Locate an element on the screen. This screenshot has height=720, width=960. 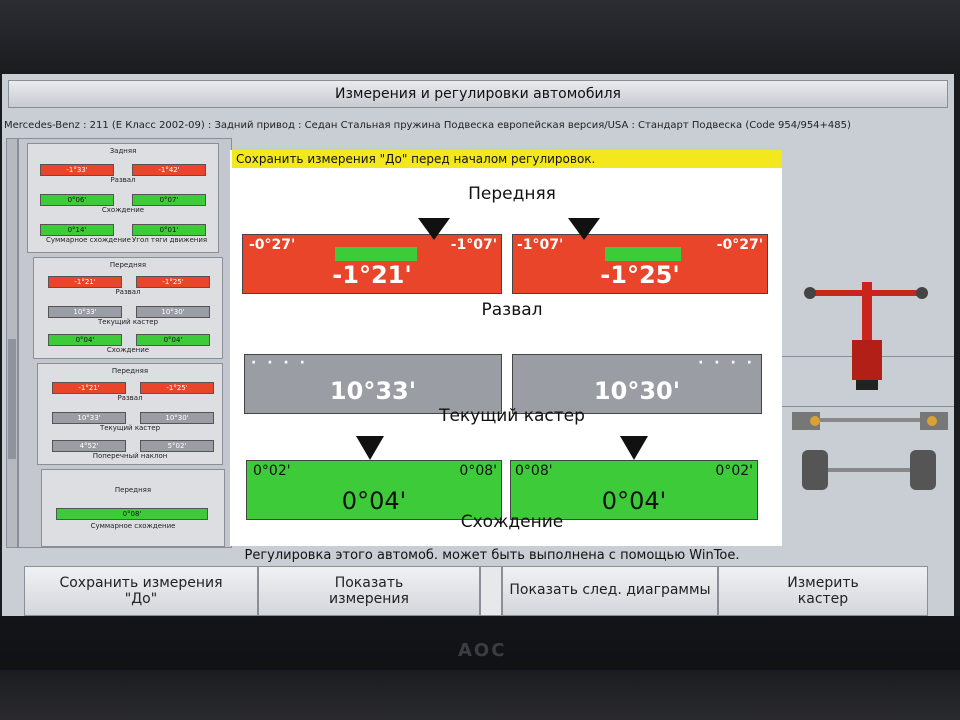
thumb-camber-left: -1°33' is located at coordinates (77, 170).